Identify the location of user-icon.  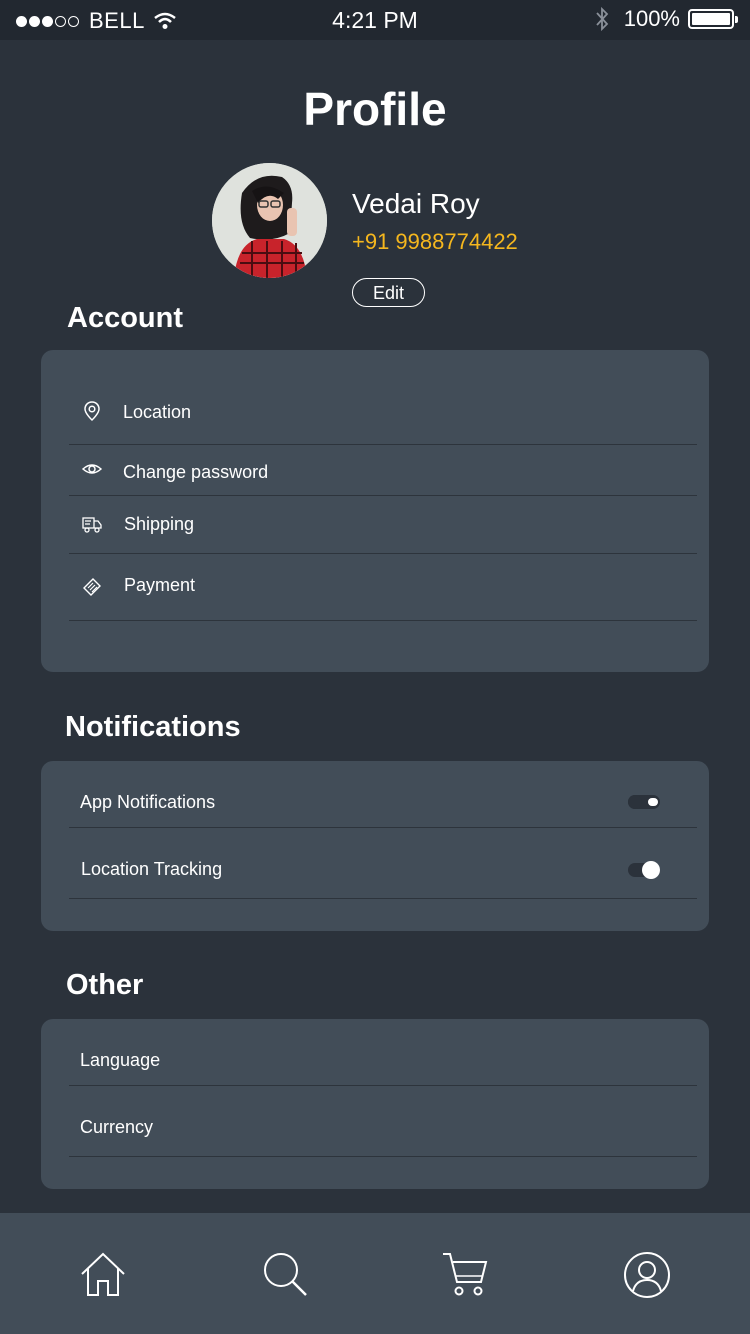
(647, 1275).